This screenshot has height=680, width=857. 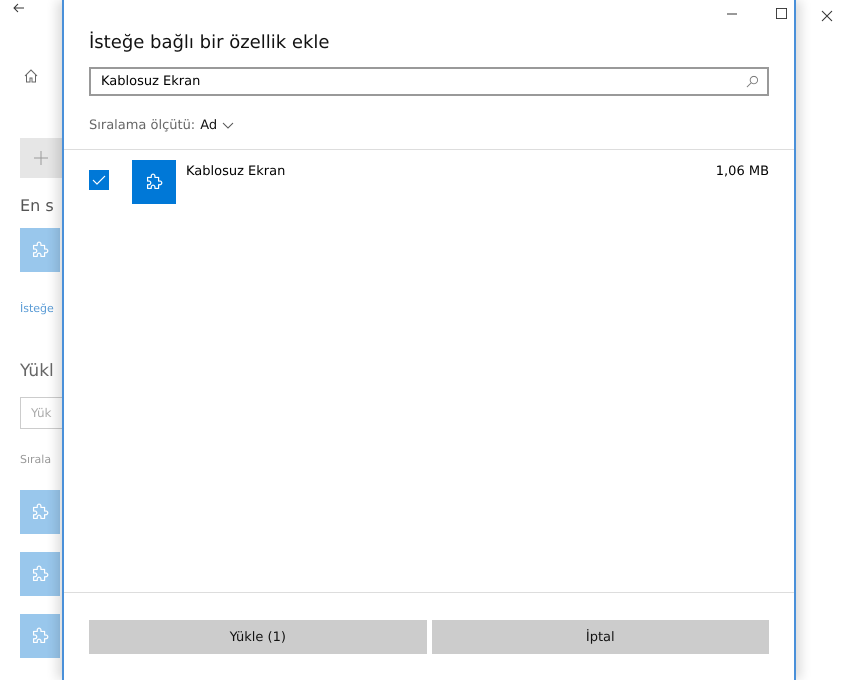 What do you see at coordinates (236, 171) in the screenshot?
I see `feature-name: Kablosuz Ekran` at bounding box center [236, 171].